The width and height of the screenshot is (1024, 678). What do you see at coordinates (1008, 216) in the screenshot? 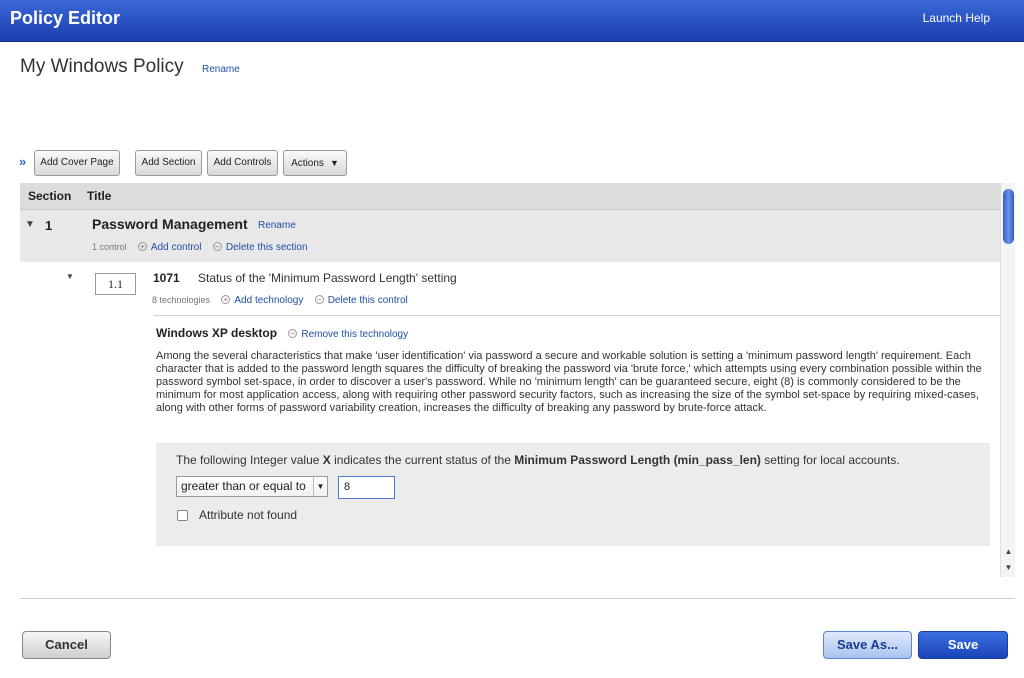
I see `scrollbar-thumb` at bounding box center [1008, 216].